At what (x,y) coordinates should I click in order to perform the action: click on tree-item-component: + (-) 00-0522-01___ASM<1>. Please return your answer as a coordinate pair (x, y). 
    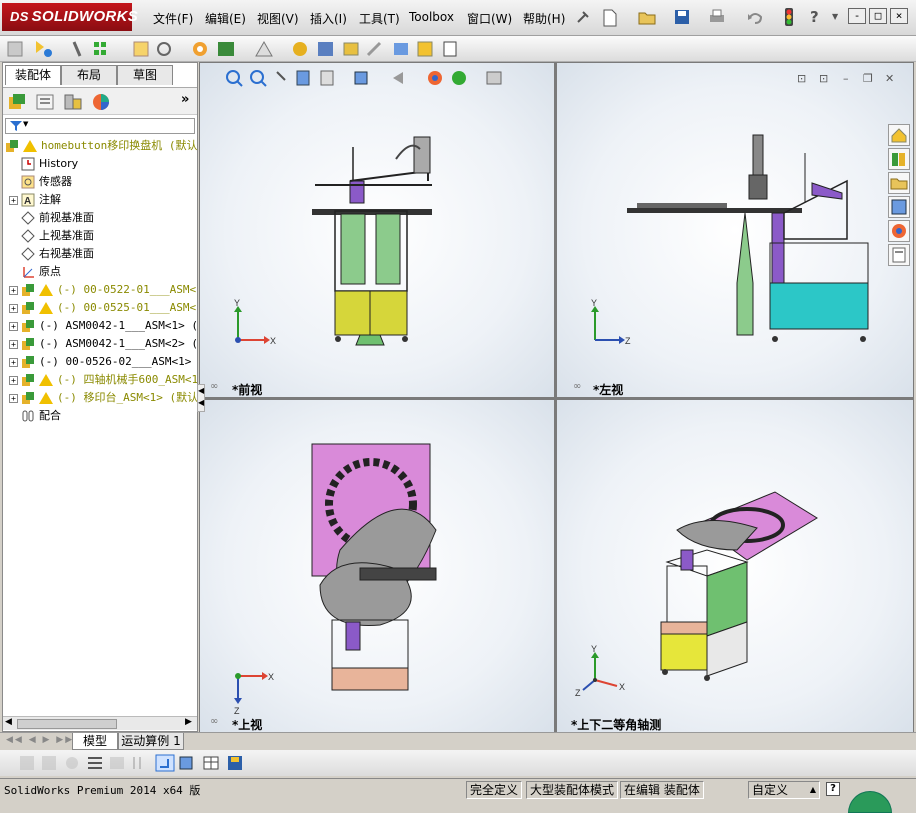
    Looking at the image, I should click on (103, 290).